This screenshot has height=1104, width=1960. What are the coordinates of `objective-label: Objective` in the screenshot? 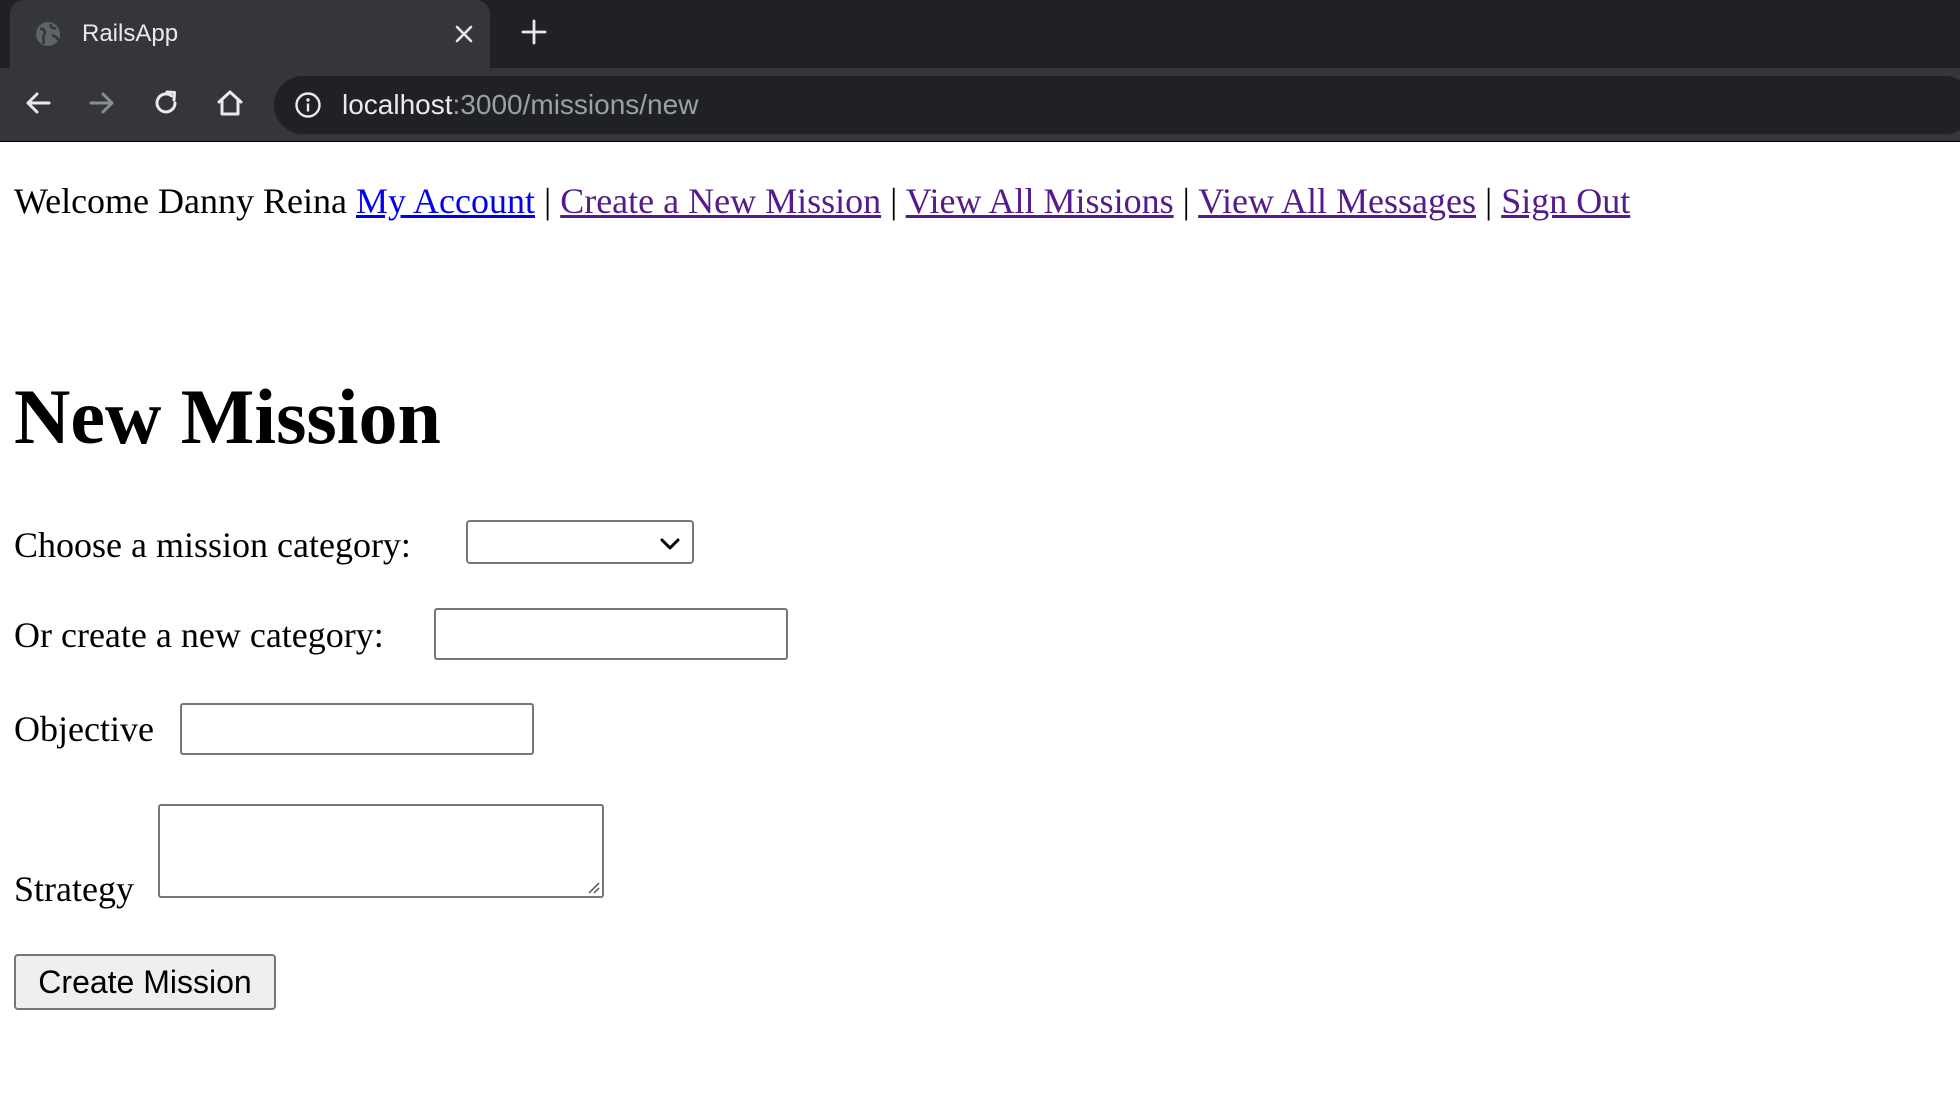 It's located at (84, 728).